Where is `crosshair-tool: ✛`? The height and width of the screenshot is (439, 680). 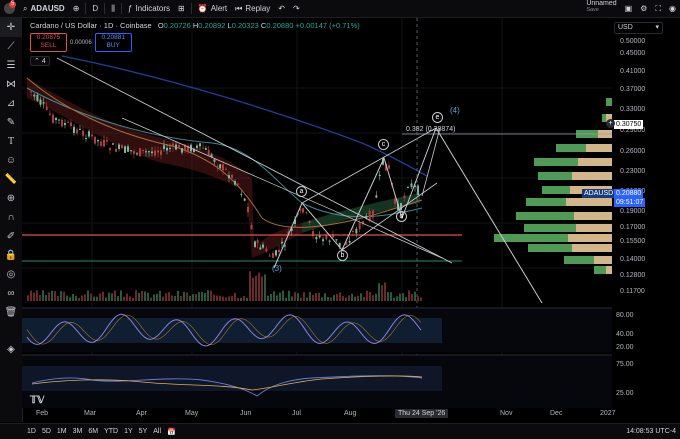 crosshair-tool: ✛ is located at coordinates (11, 27).